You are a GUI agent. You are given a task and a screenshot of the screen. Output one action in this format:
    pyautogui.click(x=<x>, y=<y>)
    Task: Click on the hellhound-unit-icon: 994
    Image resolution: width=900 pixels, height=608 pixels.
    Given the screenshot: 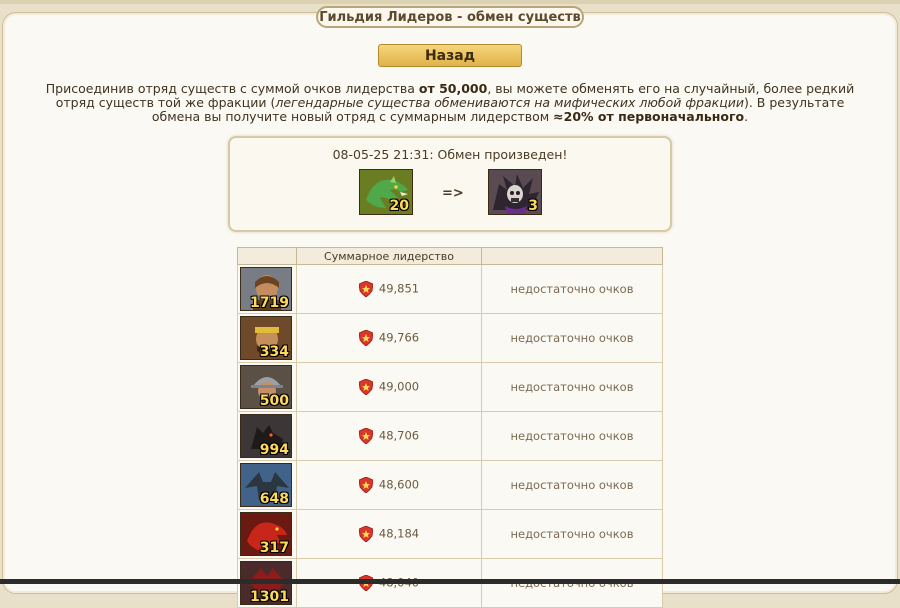 What is the action you would take?
    pyautogui.click(x=266, y=436)
    